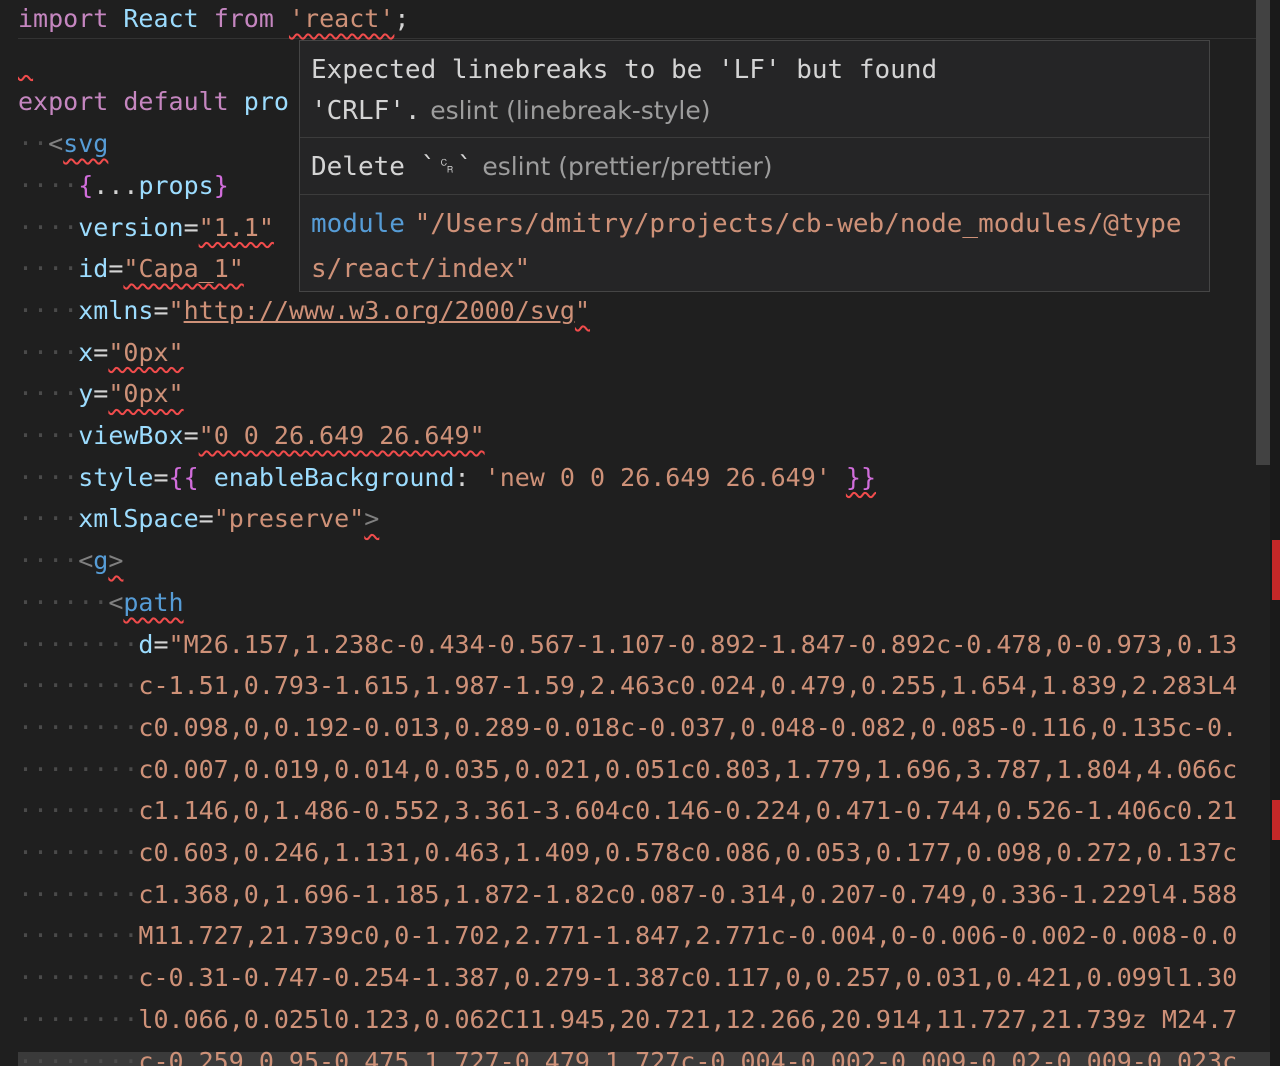  Describe the element at coordinates (392, 167) in the screenshot. I see `fix-message: Delete `␍`` at that location.